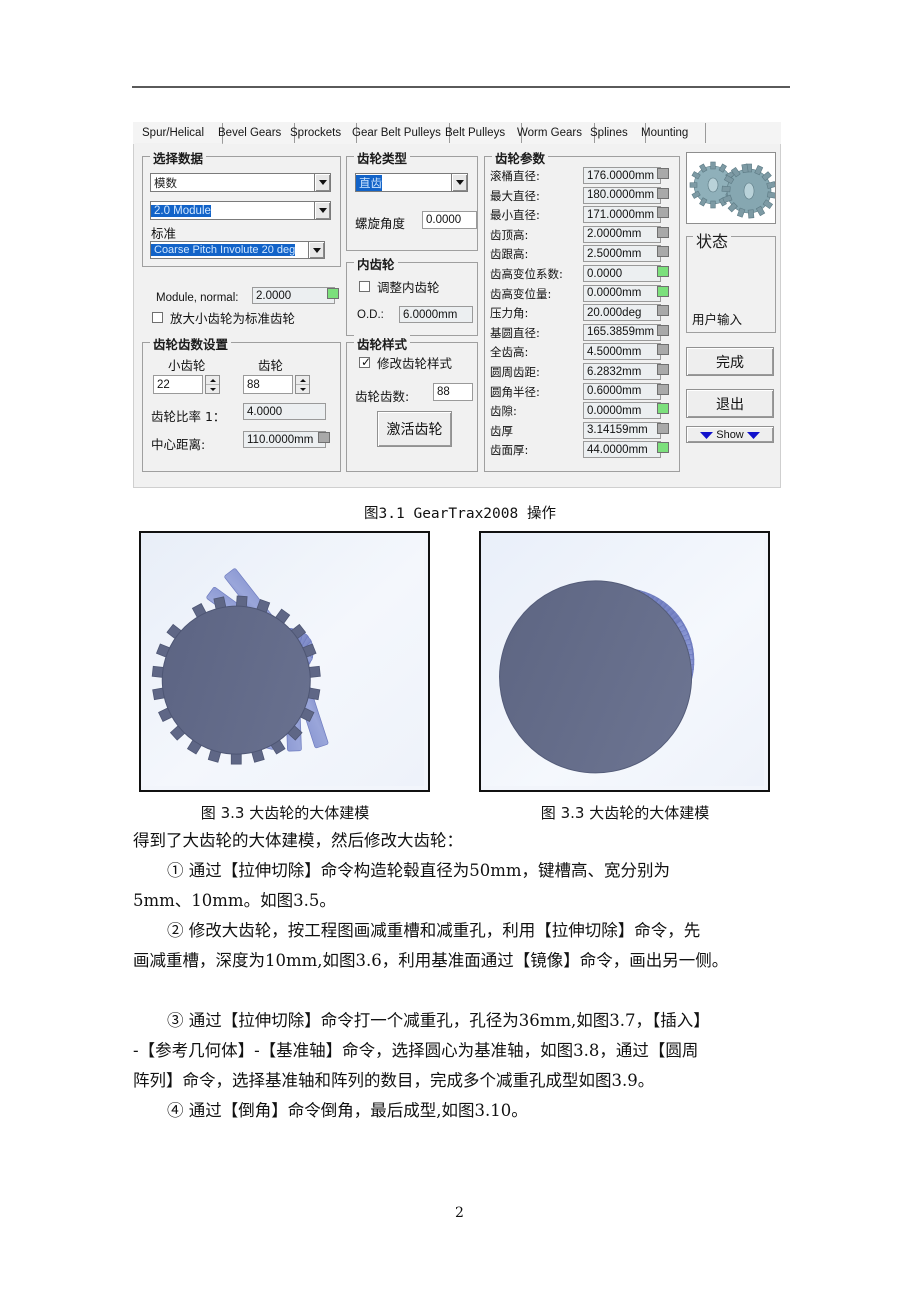 The image size is (920, 1302). I want to click on gear-type-combo: 直齿, so click(411, 182).